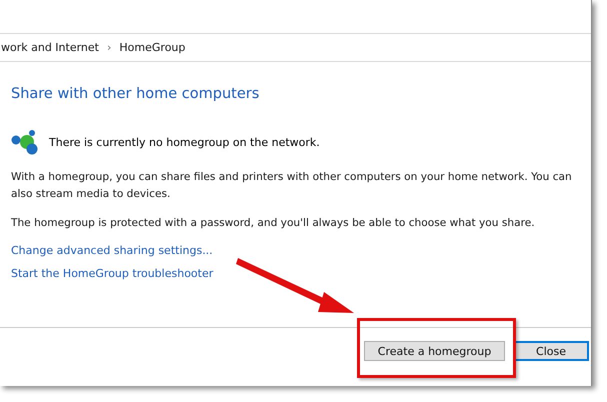 Image resolution: width=607 pixels, height=402 pixels. I want to click on dialog-button: Create a homegroup, so click(434, 351).